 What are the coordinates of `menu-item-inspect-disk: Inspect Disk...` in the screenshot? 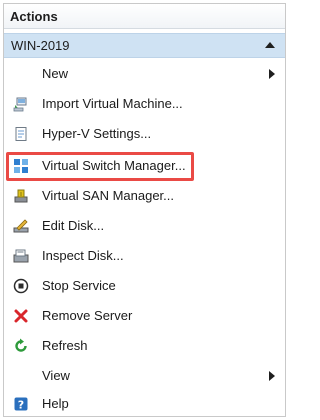 It's located at (144, 256).